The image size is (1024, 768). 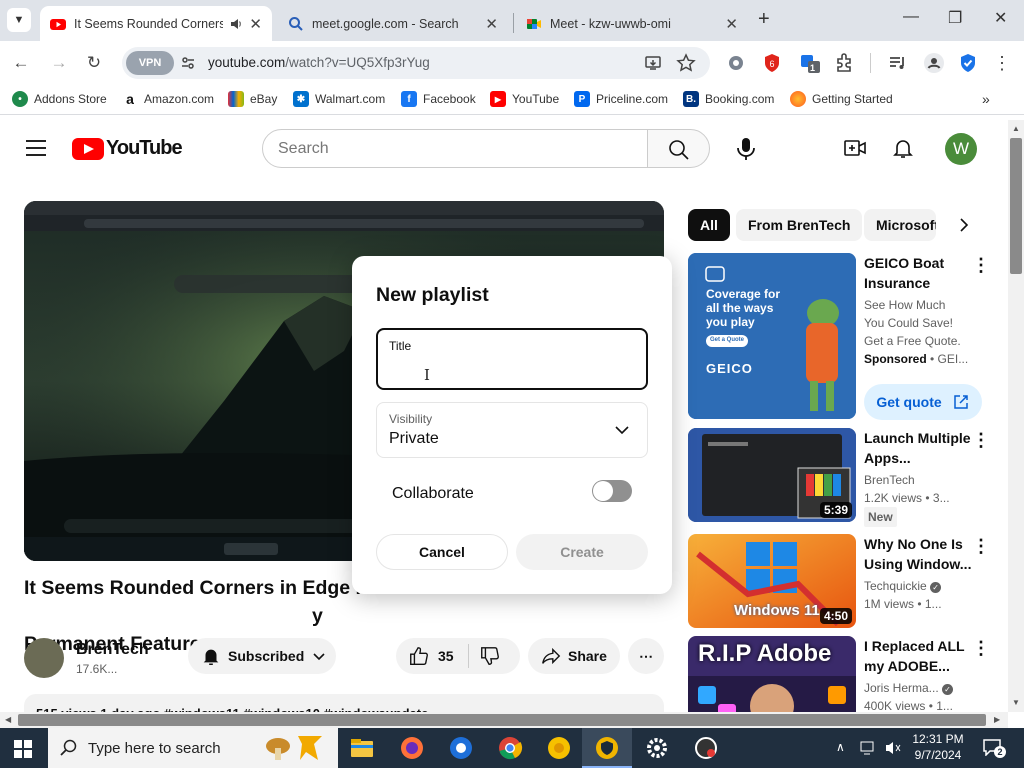 I want to click on file-explorer-icon, so click(x=362, y=748).